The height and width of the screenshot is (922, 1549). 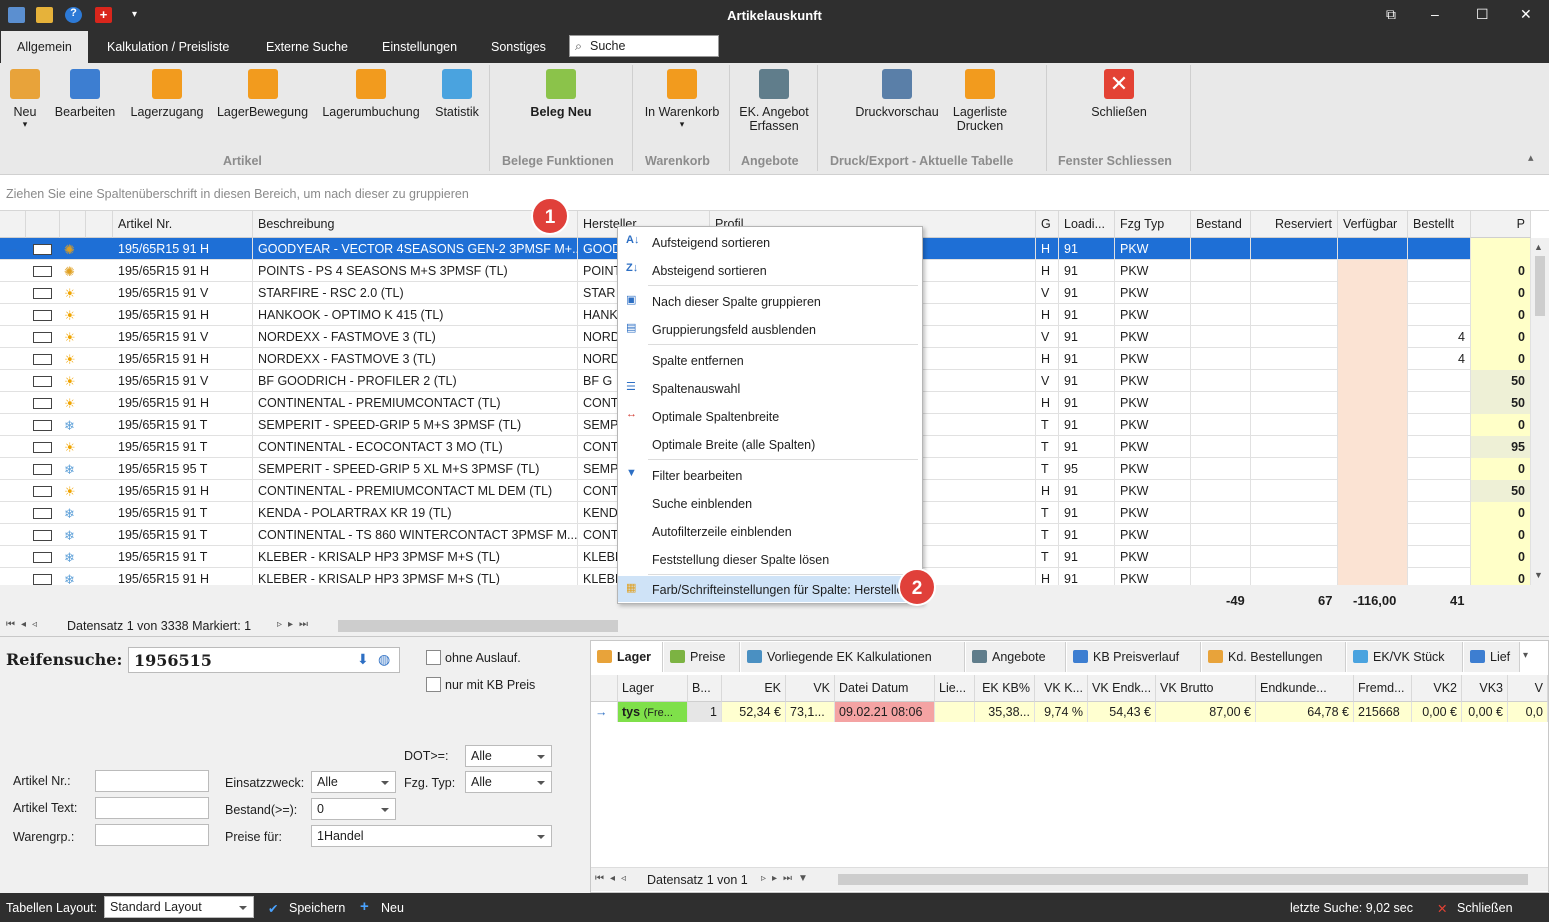 I want to click on cell-beschreibung: CONTINENTAL - ECOCONTACT 3 MO (TL), so click(x=415, y=447).